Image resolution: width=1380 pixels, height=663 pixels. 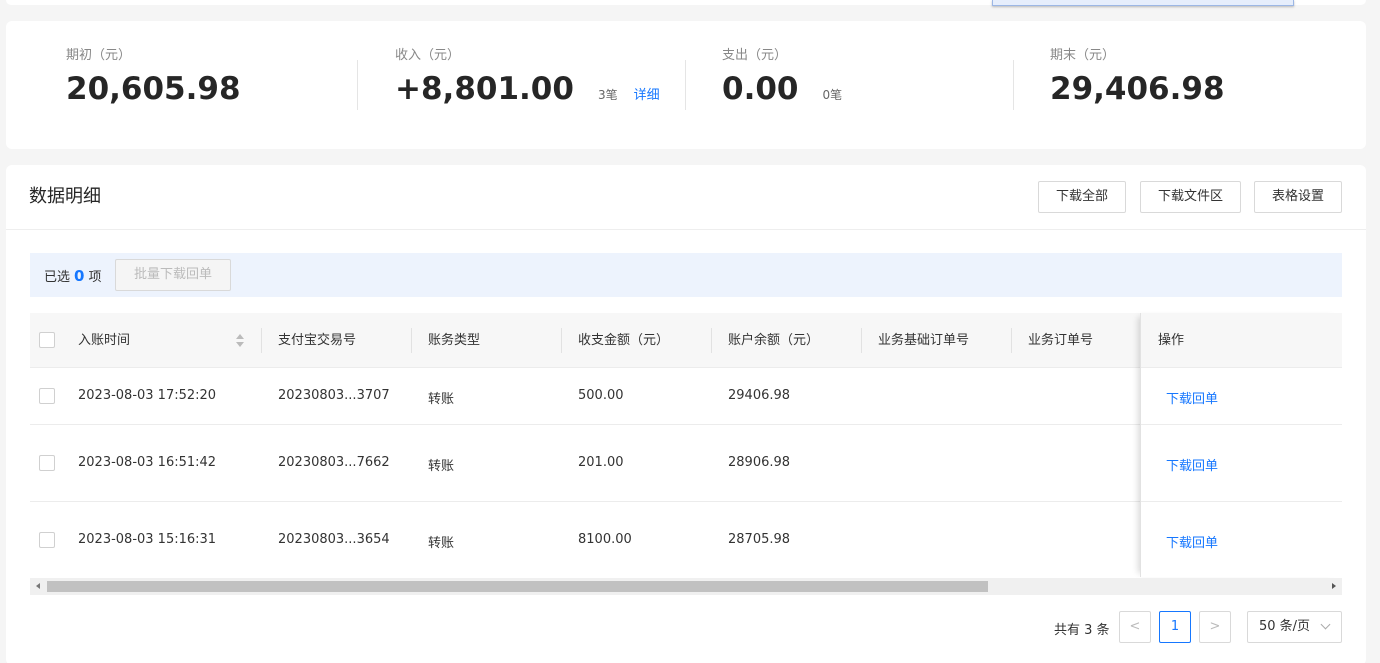 What do you see at coordinates (1334, 586) in the screenshot?
I see `scroll-right-icon` at bounding box center [1334, 586].